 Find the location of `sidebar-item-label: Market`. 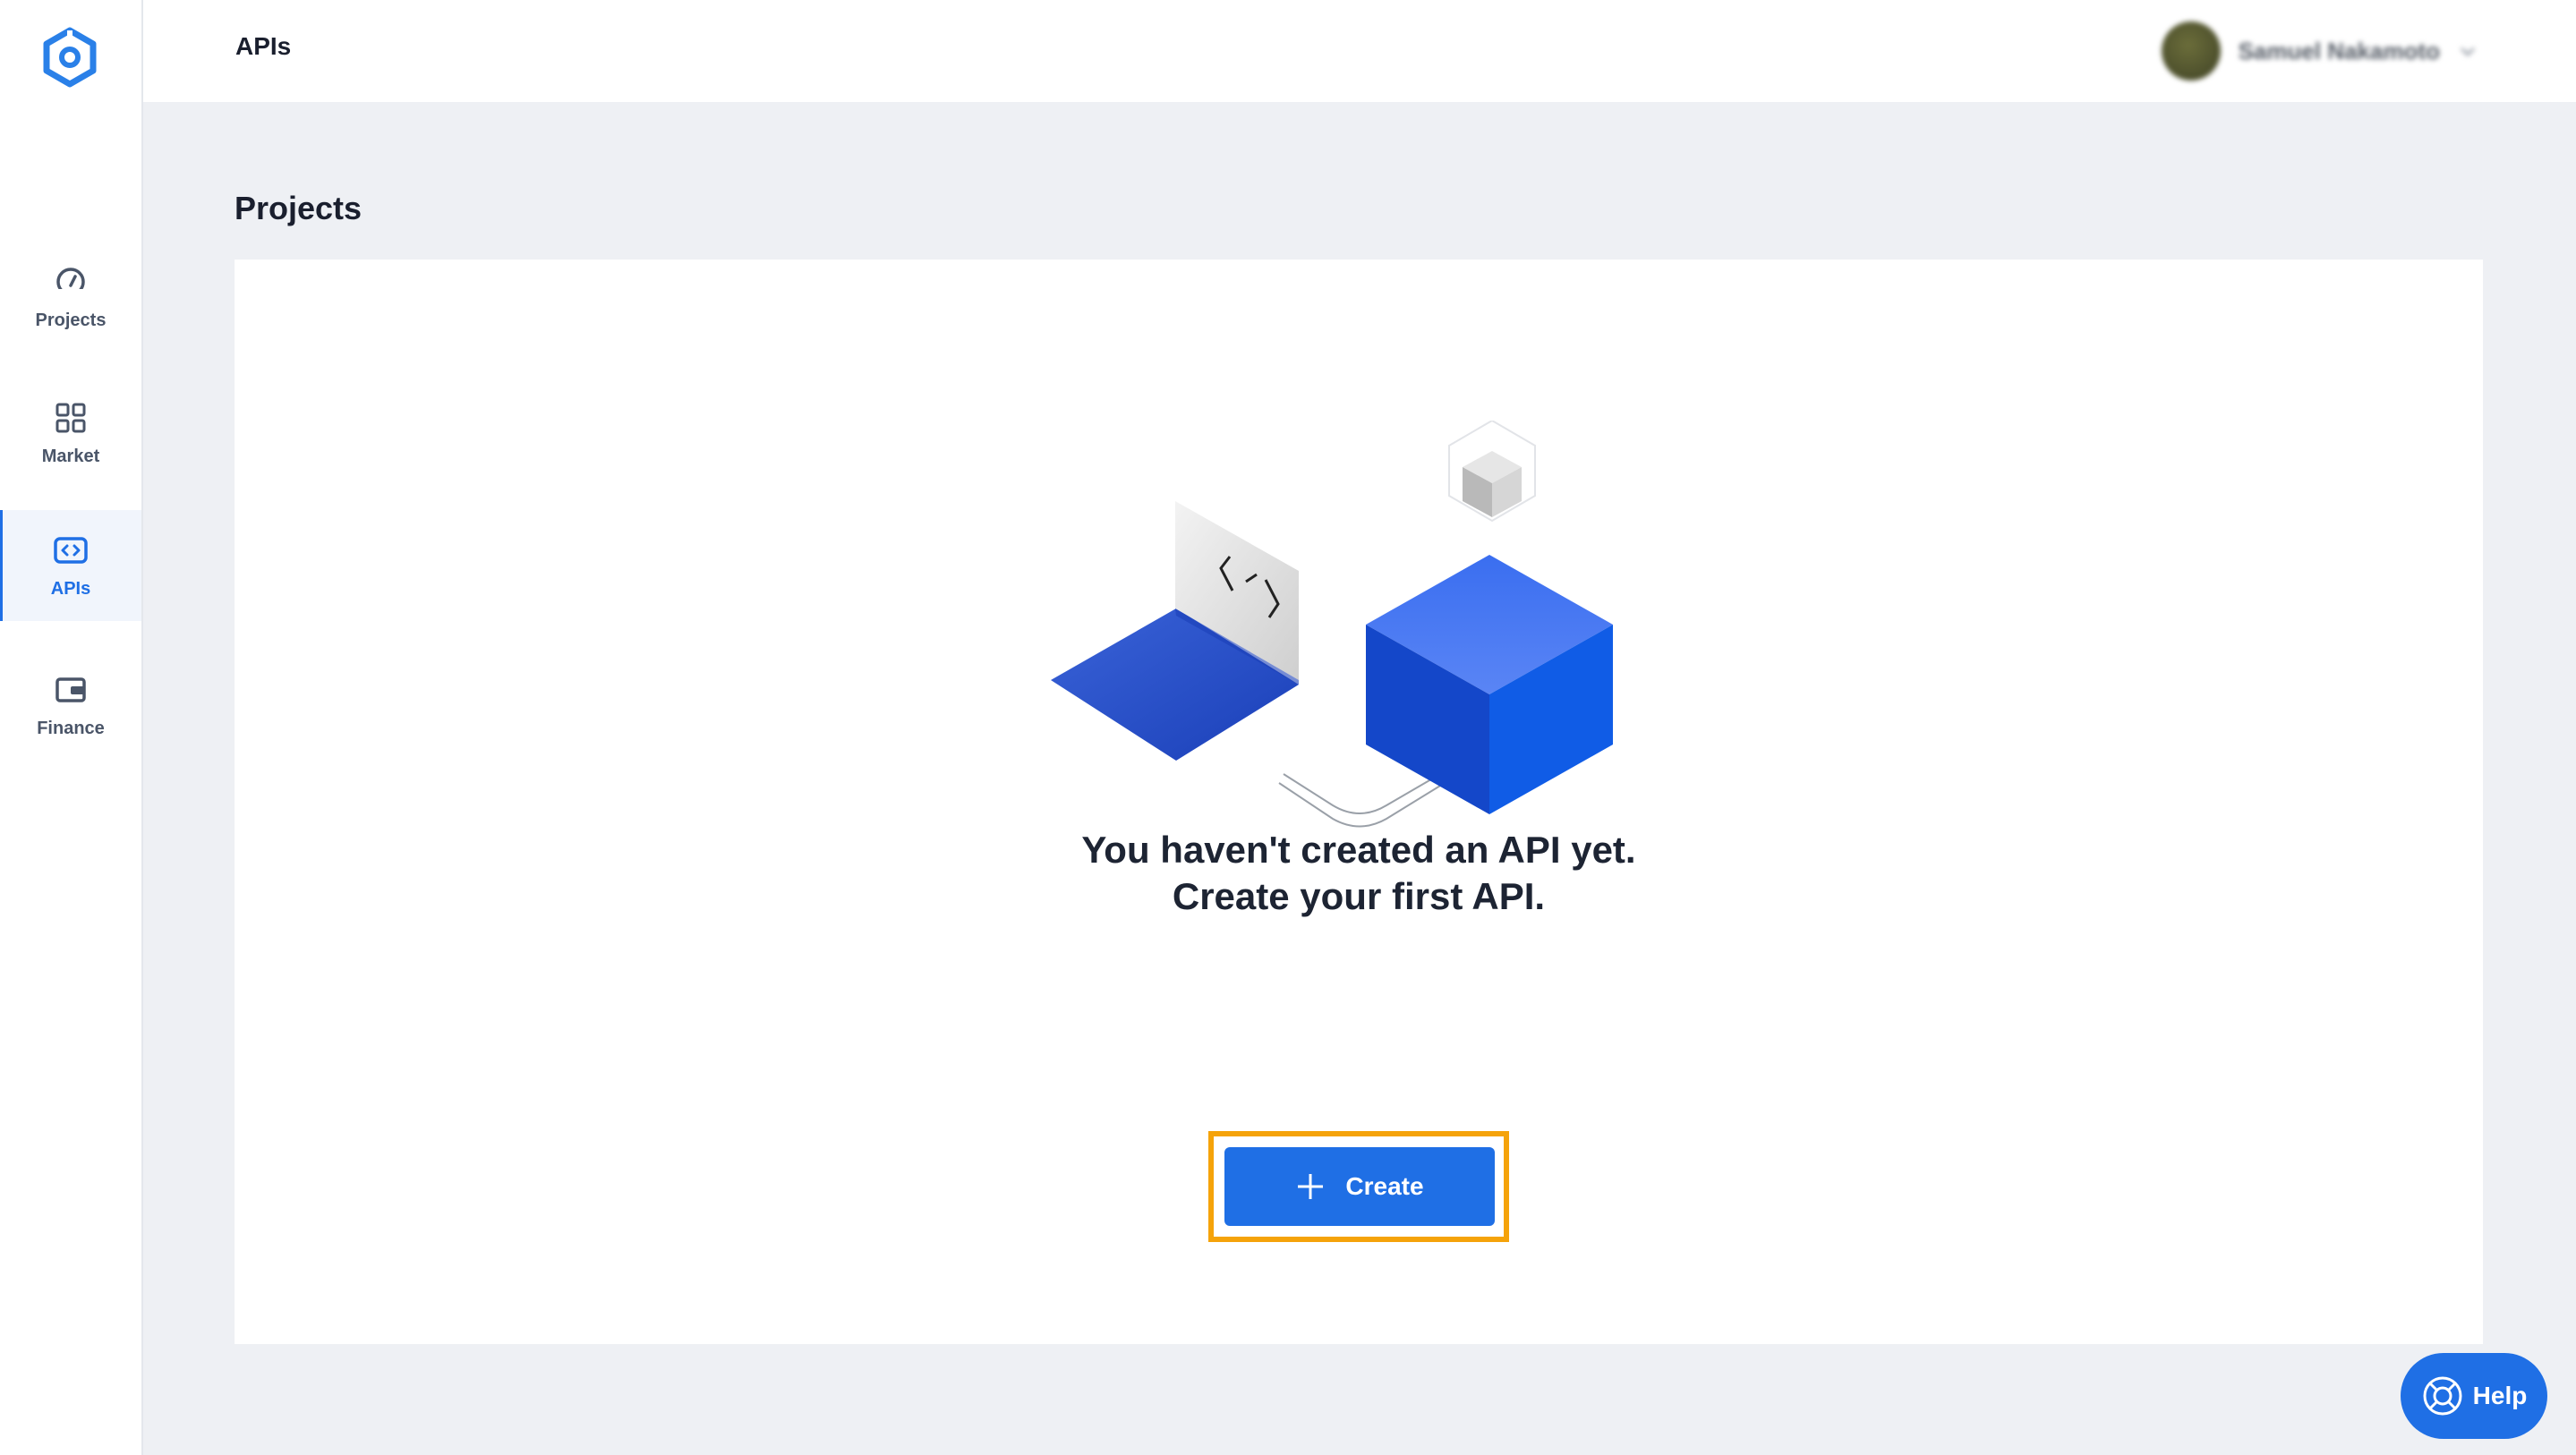

sidebar-item-label: Market is located at coordinates (70, 456).